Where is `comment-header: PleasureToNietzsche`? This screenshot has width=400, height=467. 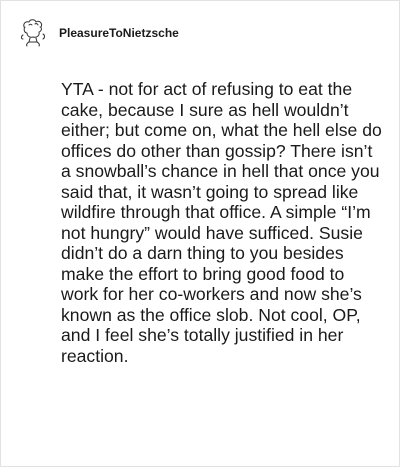 comment-header: PleasureToNietzsche is located at coordinates (98, 33).